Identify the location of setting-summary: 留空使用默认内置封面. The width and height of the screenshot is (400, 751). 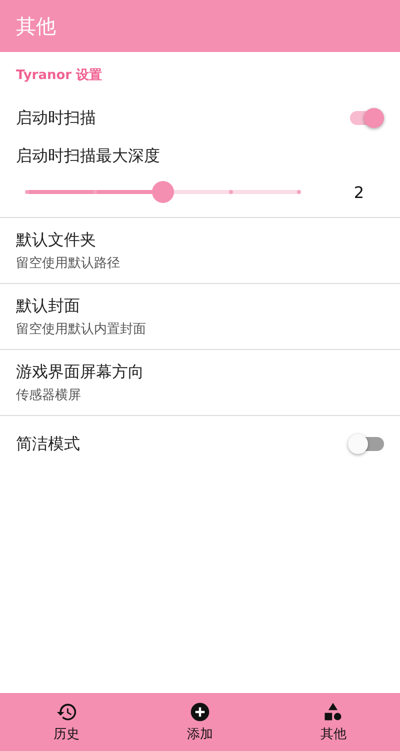
(81, 329).